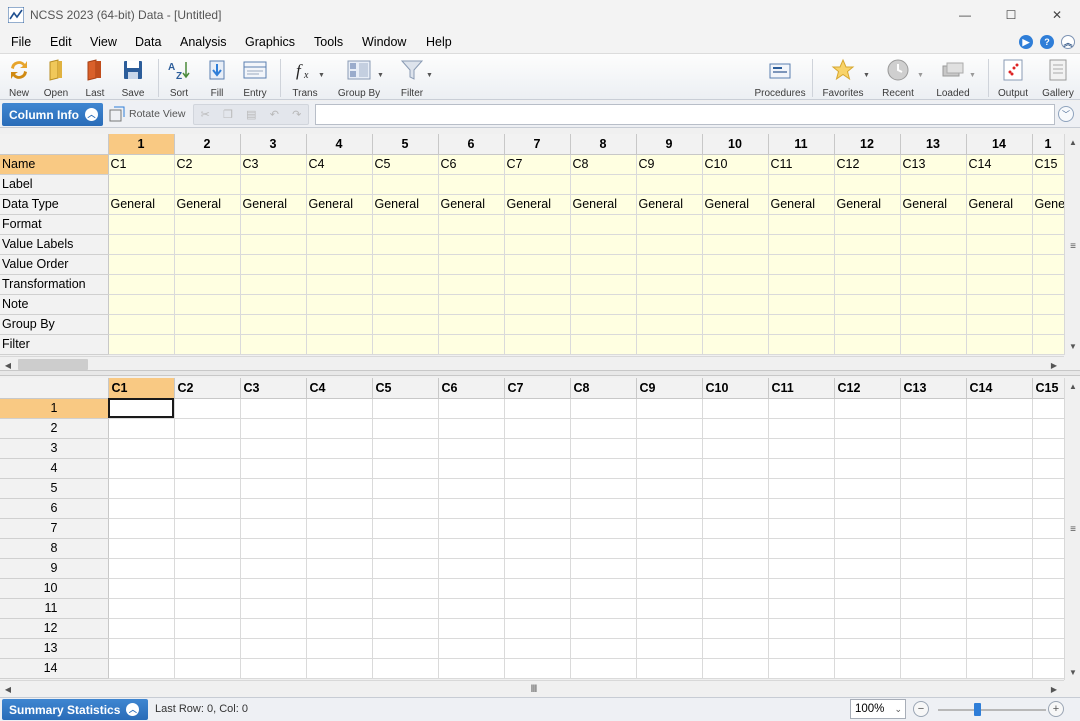 This screenshot has width=1080, height=721. Describe the element at coordinates (1048, 388) in the screenshot. I see `column-header: C15` at that location.